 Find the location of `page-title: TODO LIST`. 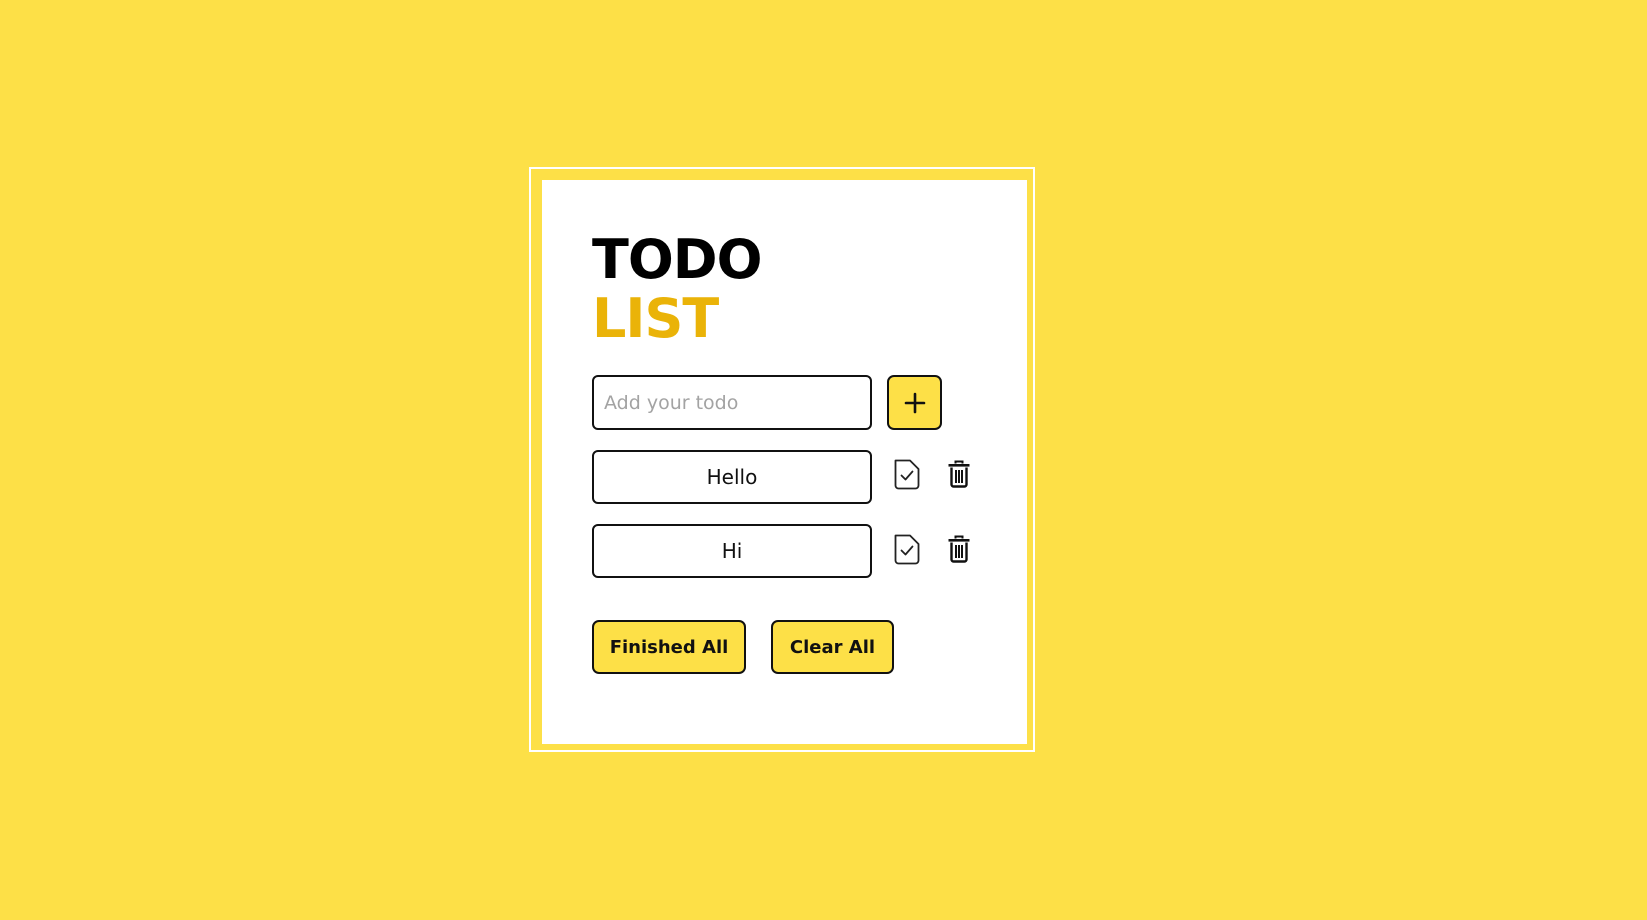

page-title: TODO LIST is located at coordinates (677, 289).